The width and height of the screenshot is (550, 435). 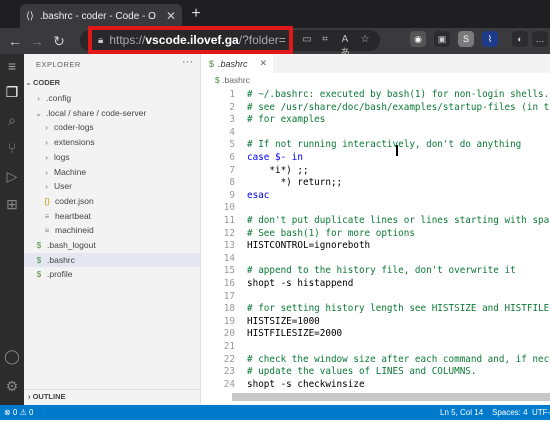 I want to click on browser-tab: ⟨⟩ .bashrc - coder - Code - O ✕, so click(x=101, y=16).